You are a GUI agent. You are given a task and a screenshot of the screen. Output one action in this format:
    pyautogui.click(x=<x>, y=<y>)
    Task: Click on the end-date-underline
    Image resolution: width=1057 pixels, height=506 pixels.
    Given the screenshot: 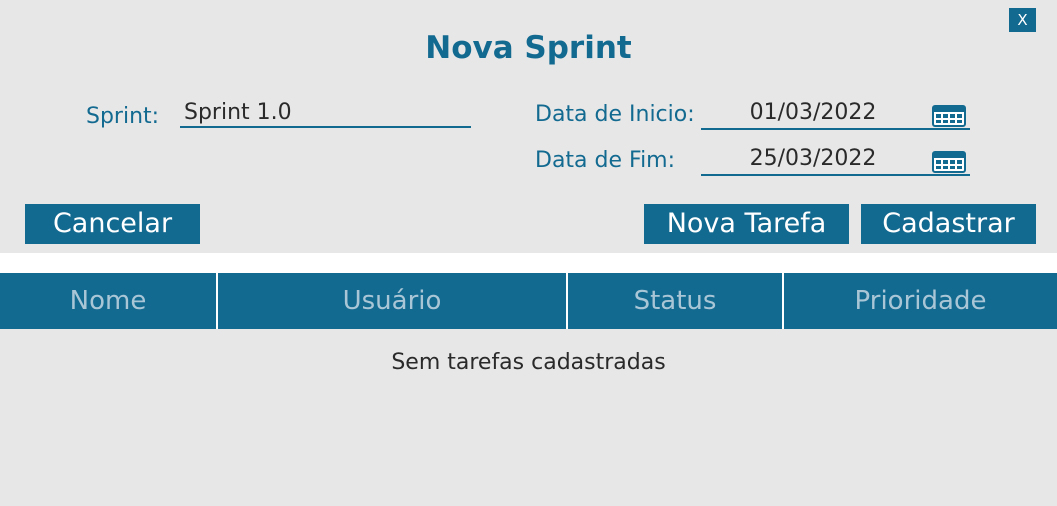 What is the action you would take?
    pyautogui.click(x=947, y=175)
    